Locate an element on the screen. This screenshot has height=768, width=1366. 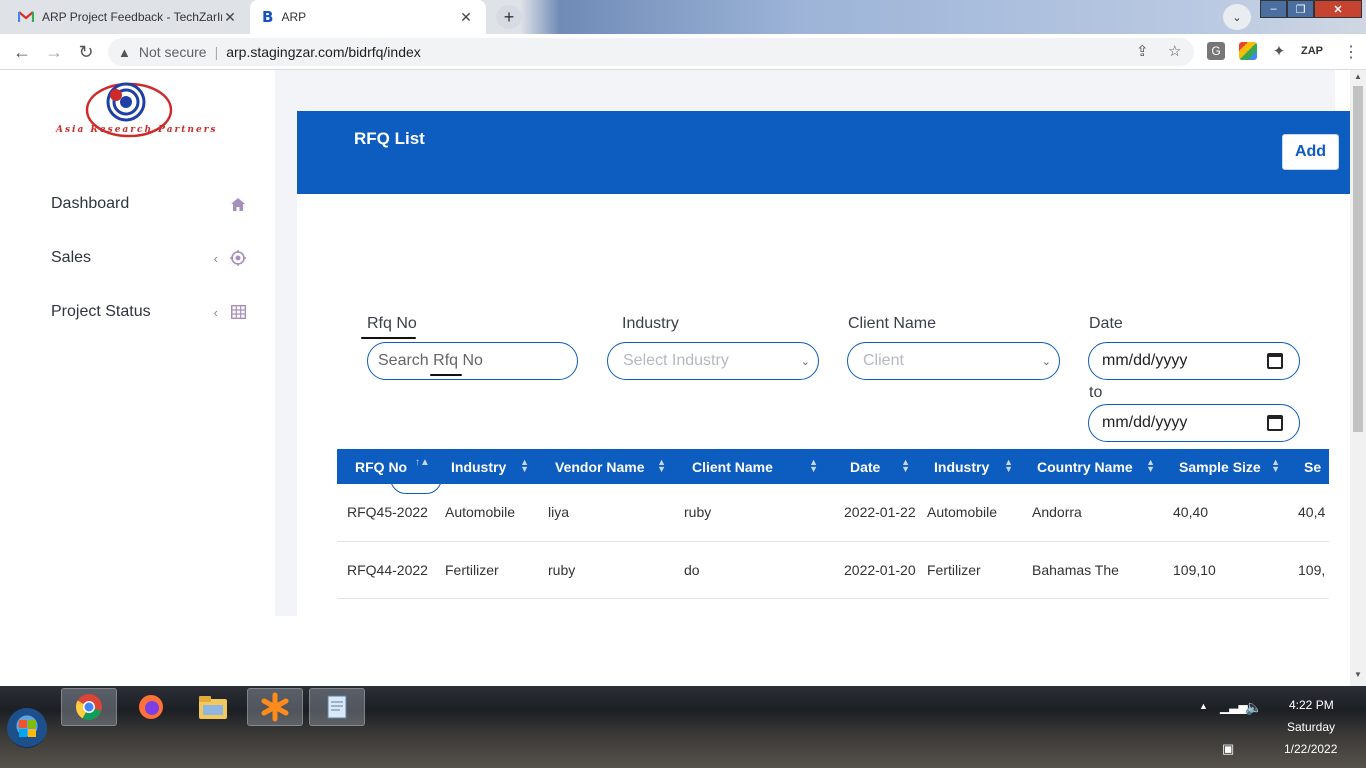
sidebar-item-label: Sales is located at coordinates (71, 257).